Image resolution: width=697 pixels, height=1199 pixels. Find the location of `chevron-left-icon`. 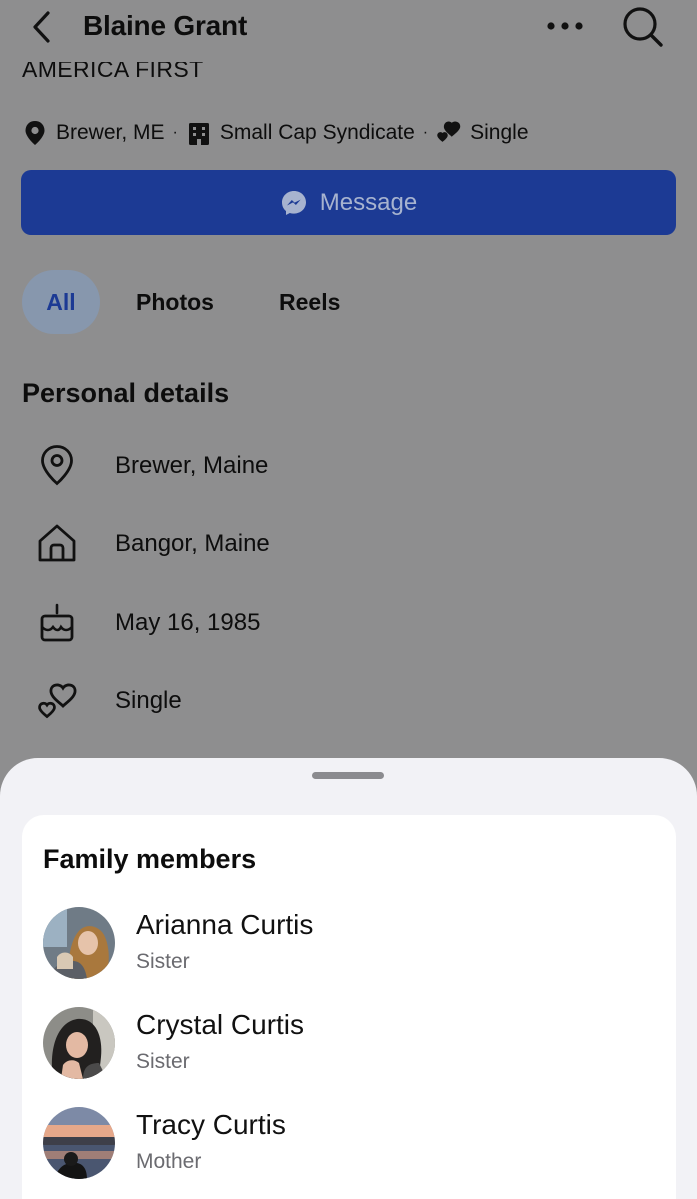

chevron-left-icon is located at coordinates (41, 27).